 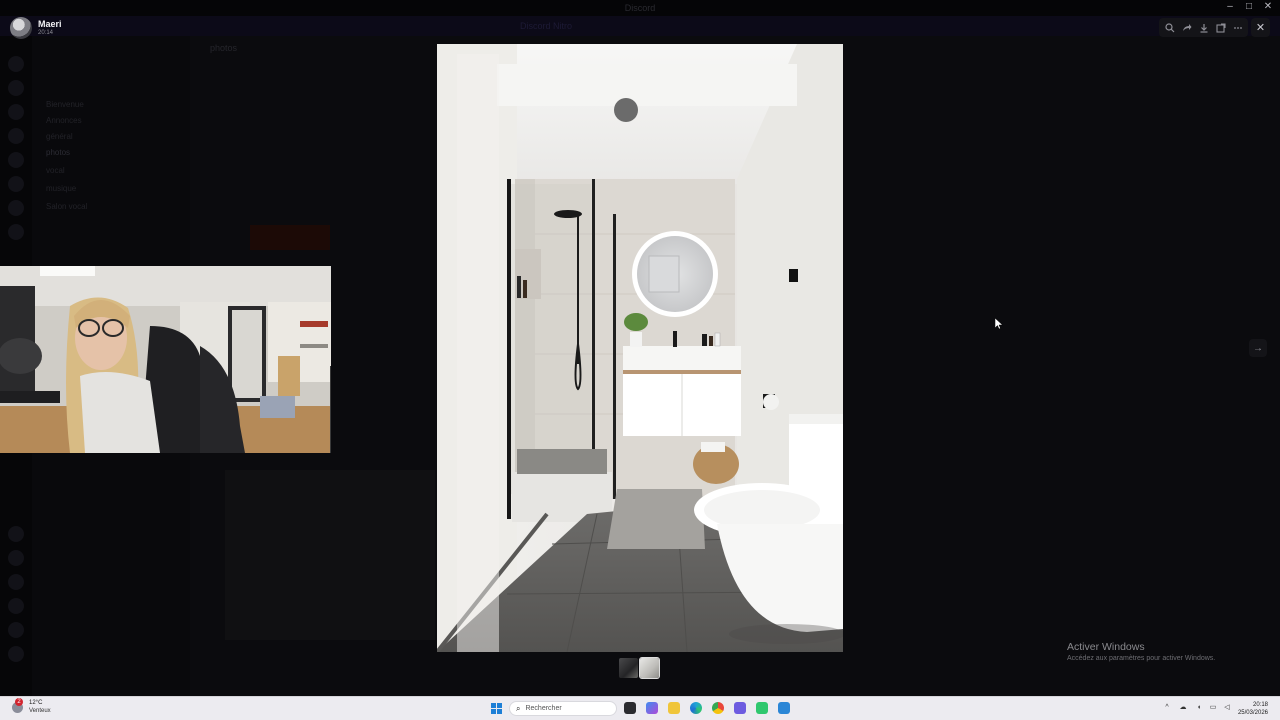 What do you see at coordinates (59, 136) in the screenshot?
I see `channel-item: général` at bounding box center [59, 136].